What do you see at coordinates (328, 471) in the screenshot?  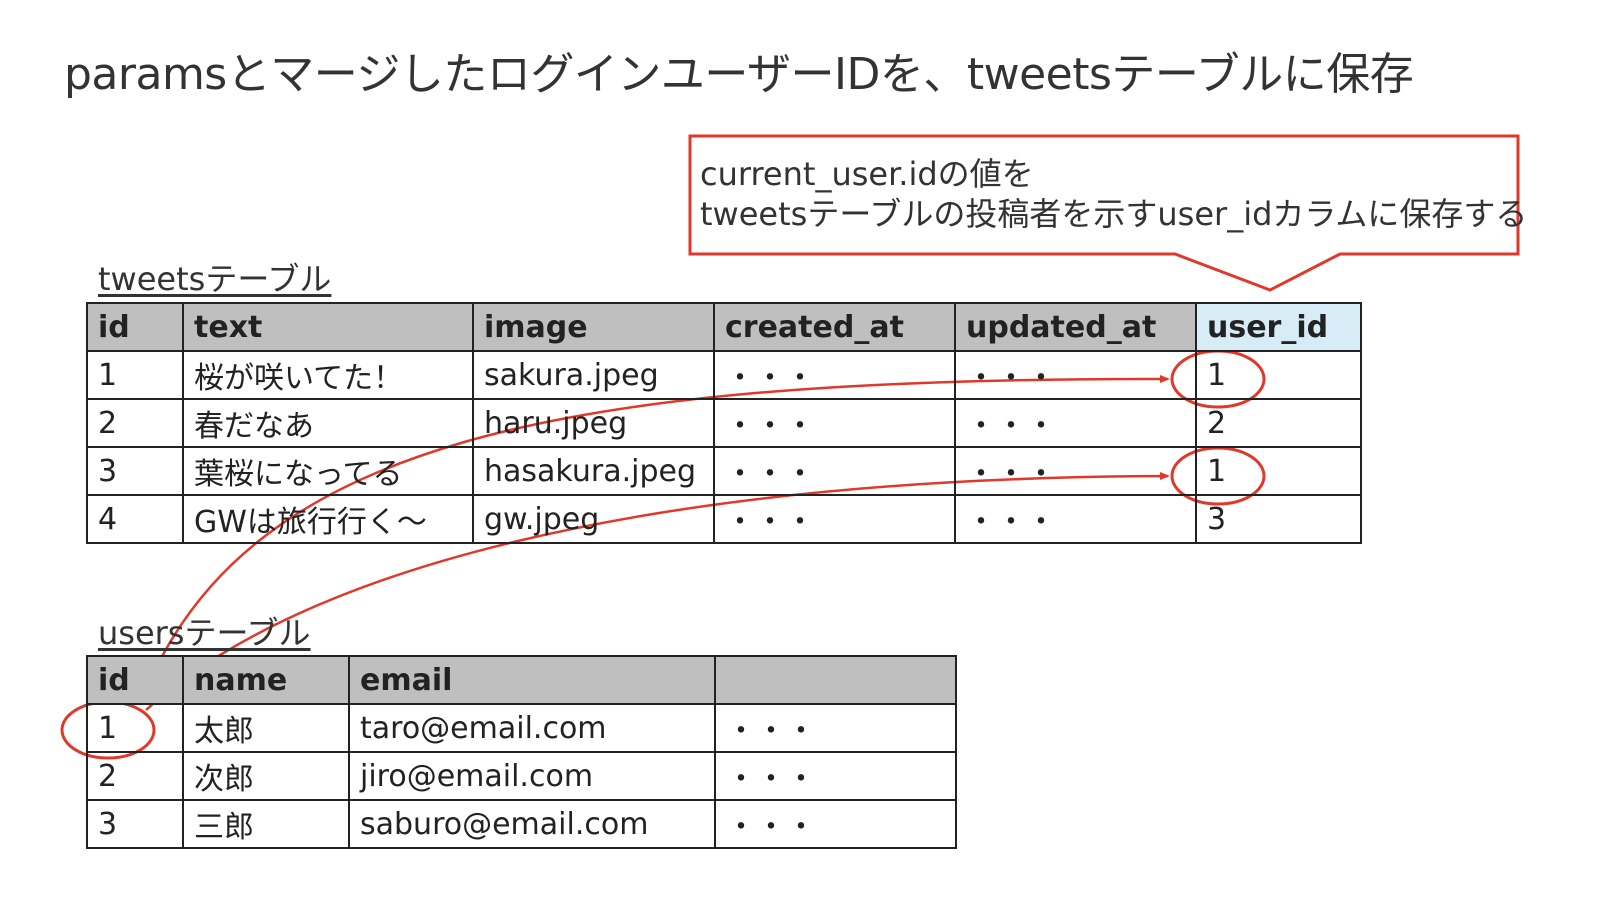 I see `cell-text: 葉桜になってる` at bounding box center [328, 471].